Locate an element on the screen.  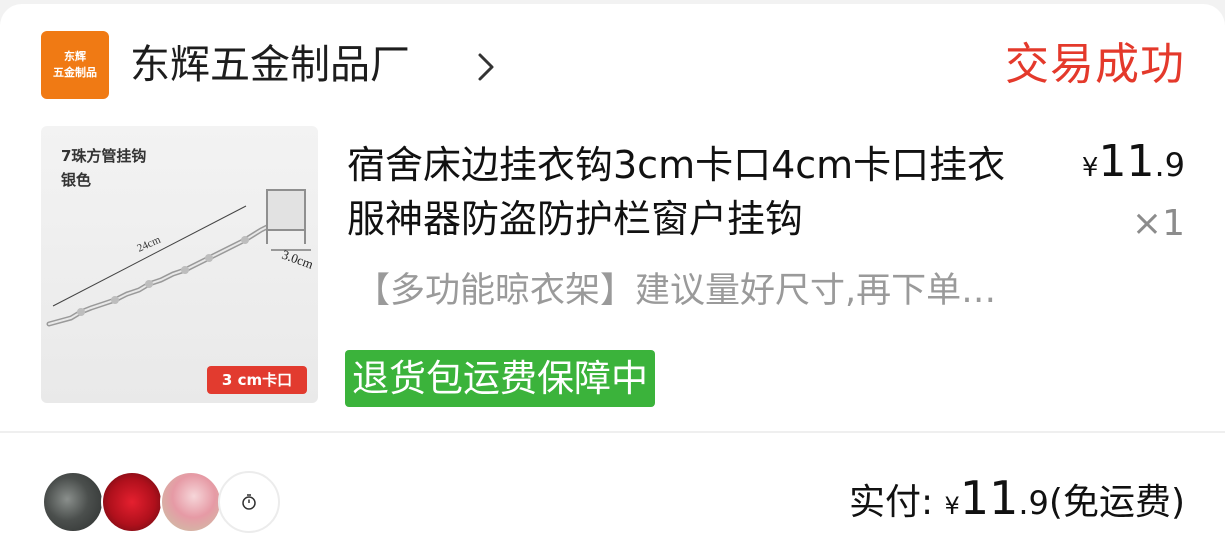
paid-decimal: .9 is located at coordinates (1033, 503).